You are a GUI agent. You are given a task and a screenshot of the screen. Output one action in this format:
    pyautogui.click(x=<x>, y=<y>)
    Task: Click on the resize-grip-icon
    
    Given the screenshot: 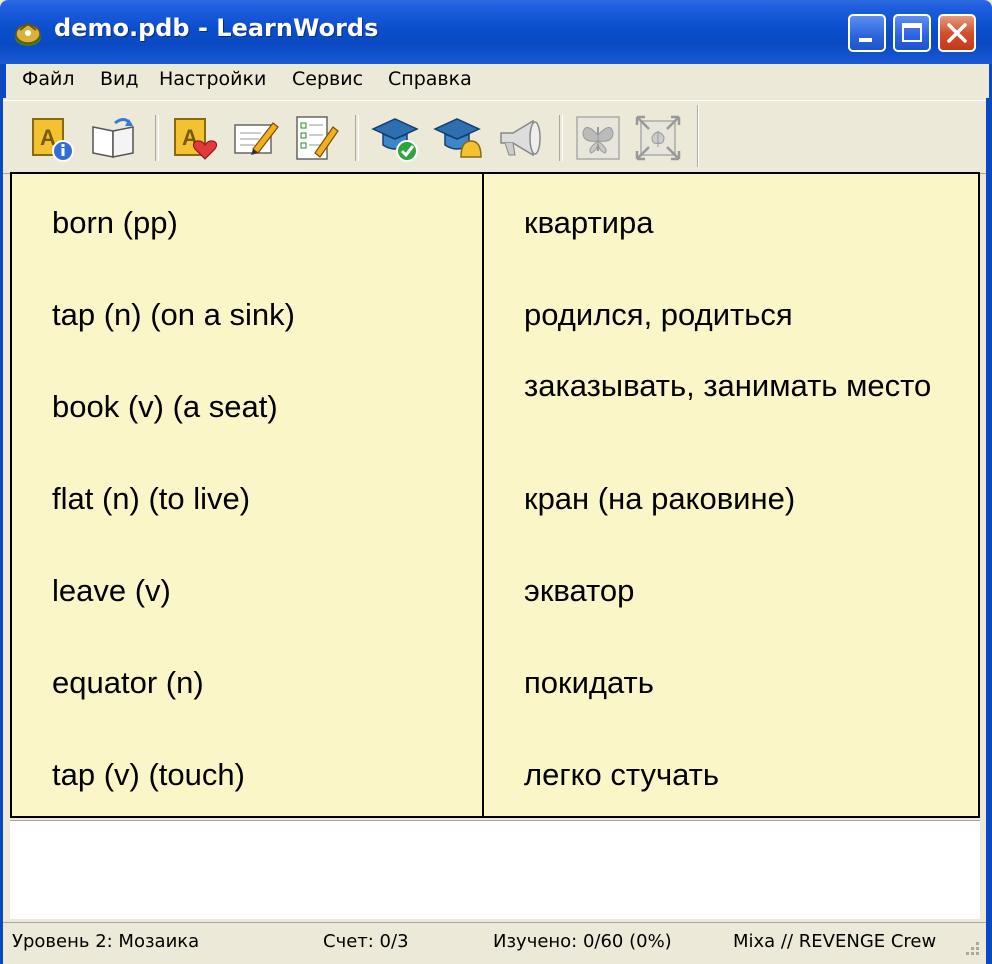 What is the action you would take?
    pyautogui.click(x=971, y=947)
    